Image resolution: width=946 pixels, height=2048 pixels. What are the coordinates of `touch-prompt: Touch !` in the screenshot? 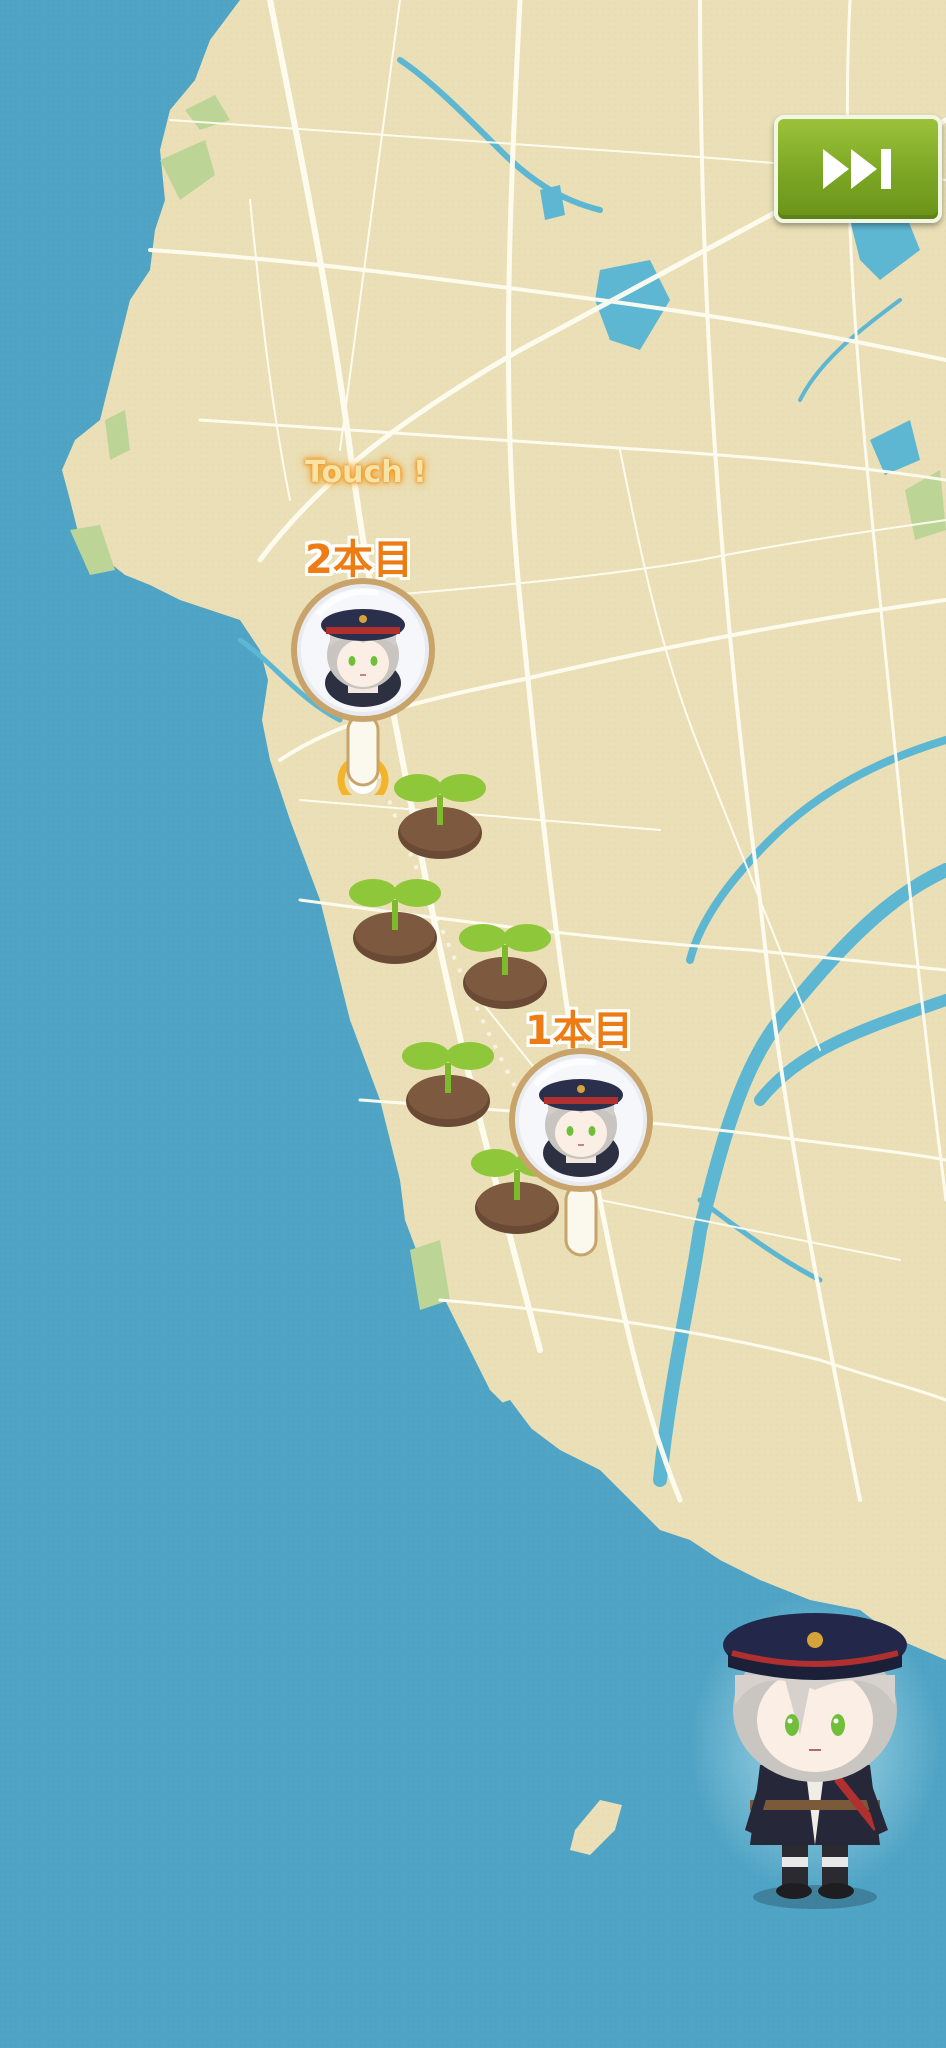 It's located at (366, 472).